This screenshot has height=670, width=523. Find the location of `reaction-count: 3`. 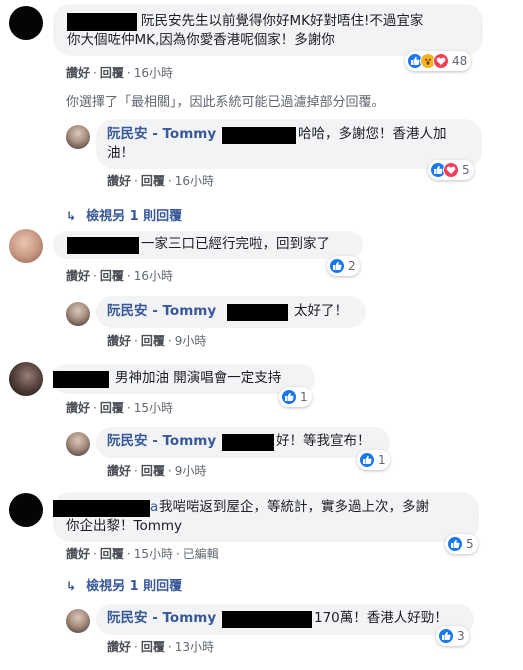

reaction-count: 3 is located at coordinates (461, 636).